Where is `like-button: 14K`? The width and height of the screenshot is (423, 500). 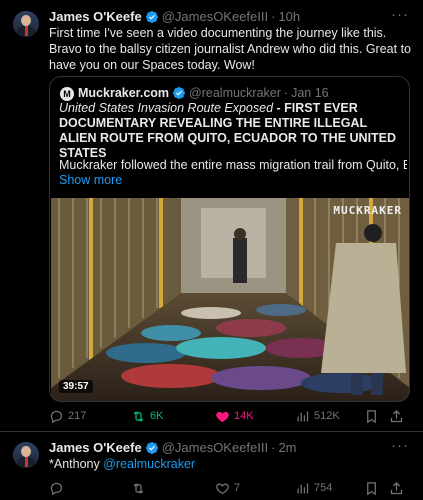
like-button: 14K is located at coordinates (234, 416).